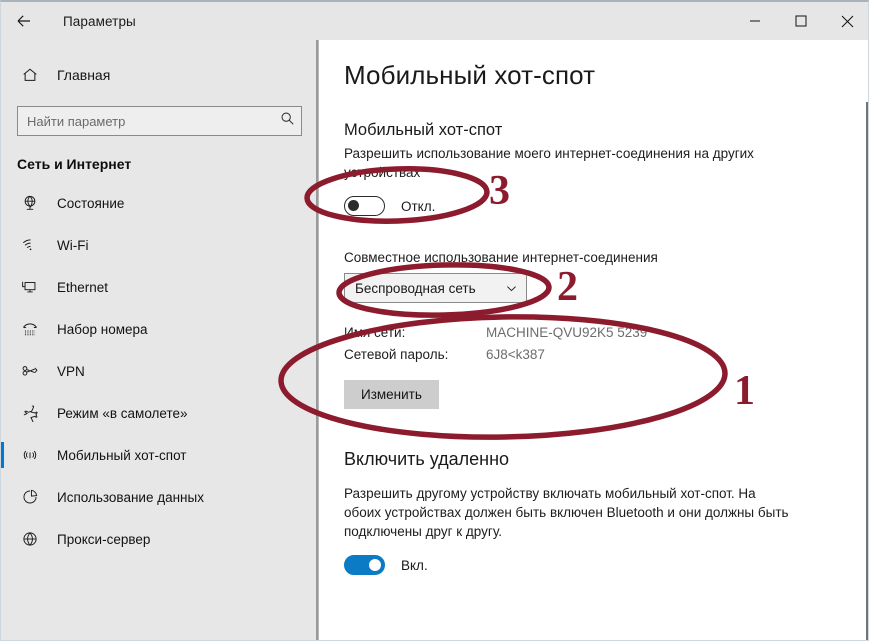  Describe the element at coordinates (122, 455) in the screenshot. I see `sidebar-label: Мобильный хот-спот` at that location.